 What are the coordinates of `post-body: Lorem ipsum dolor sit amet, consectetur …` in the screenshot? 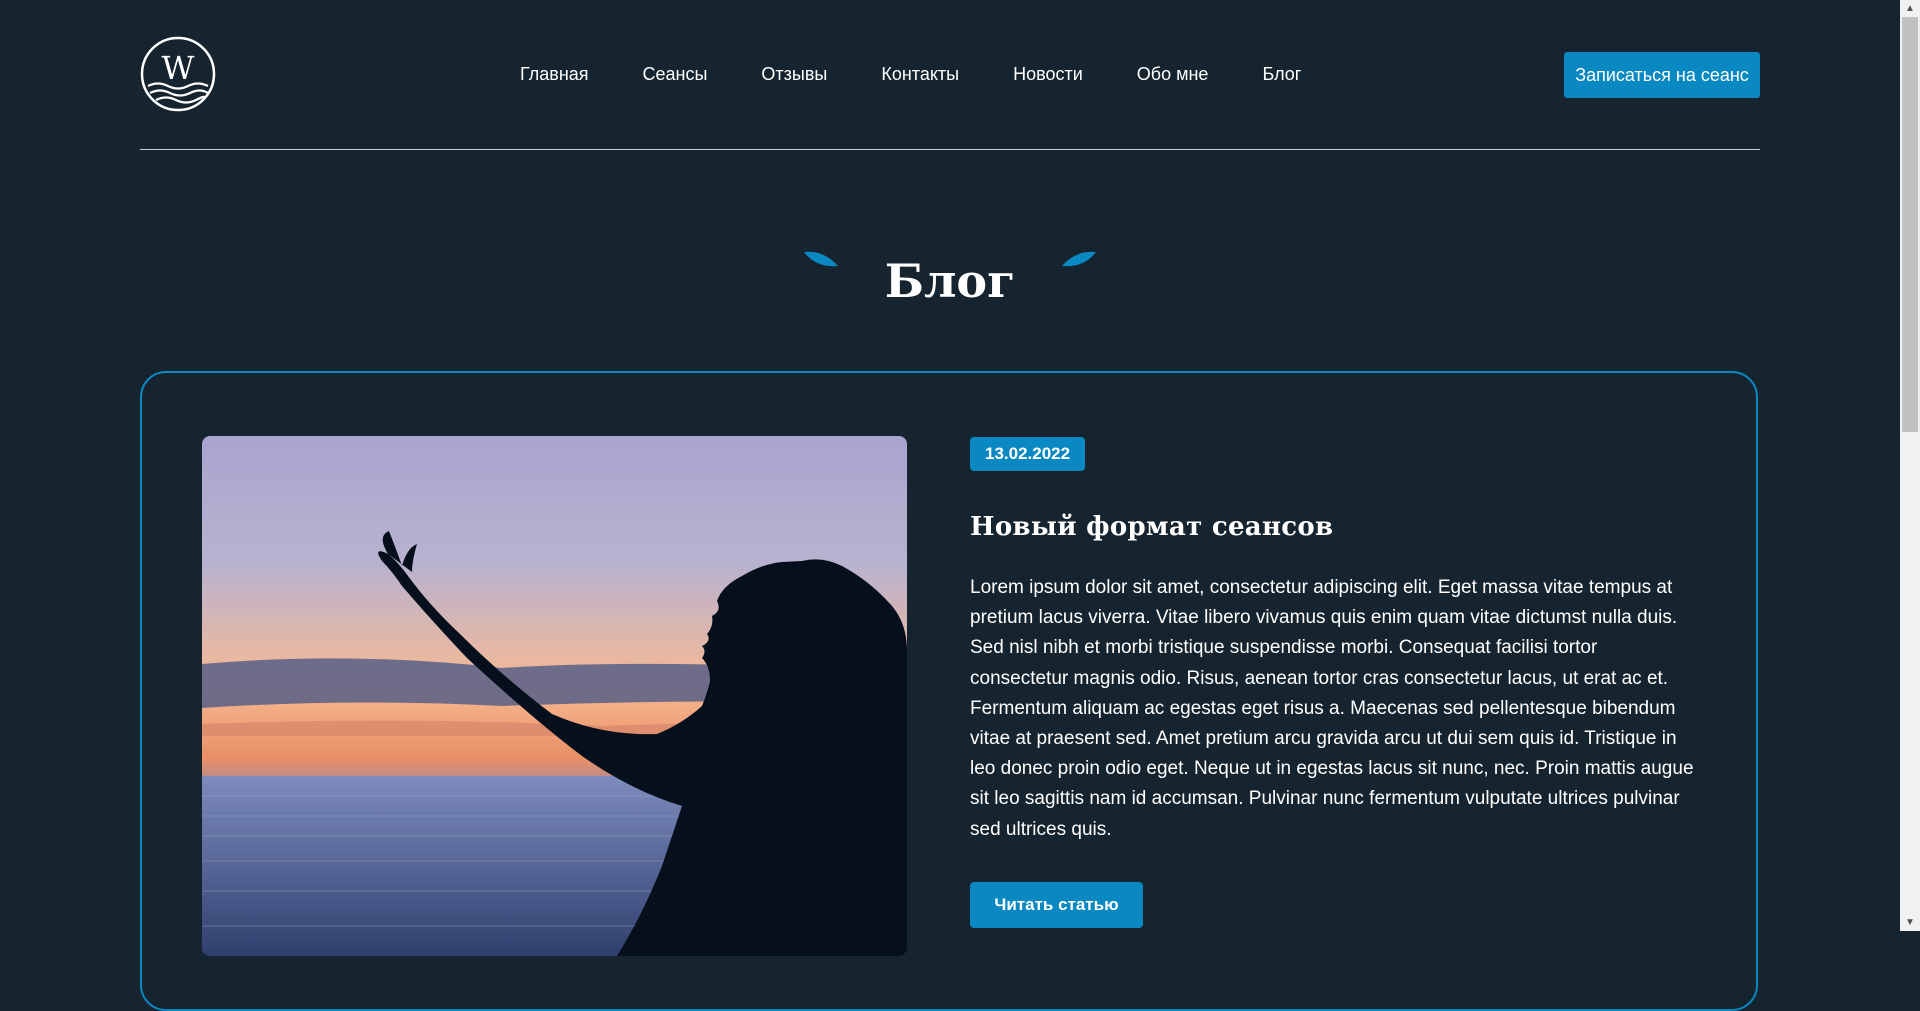 It's located at (1332, 708).